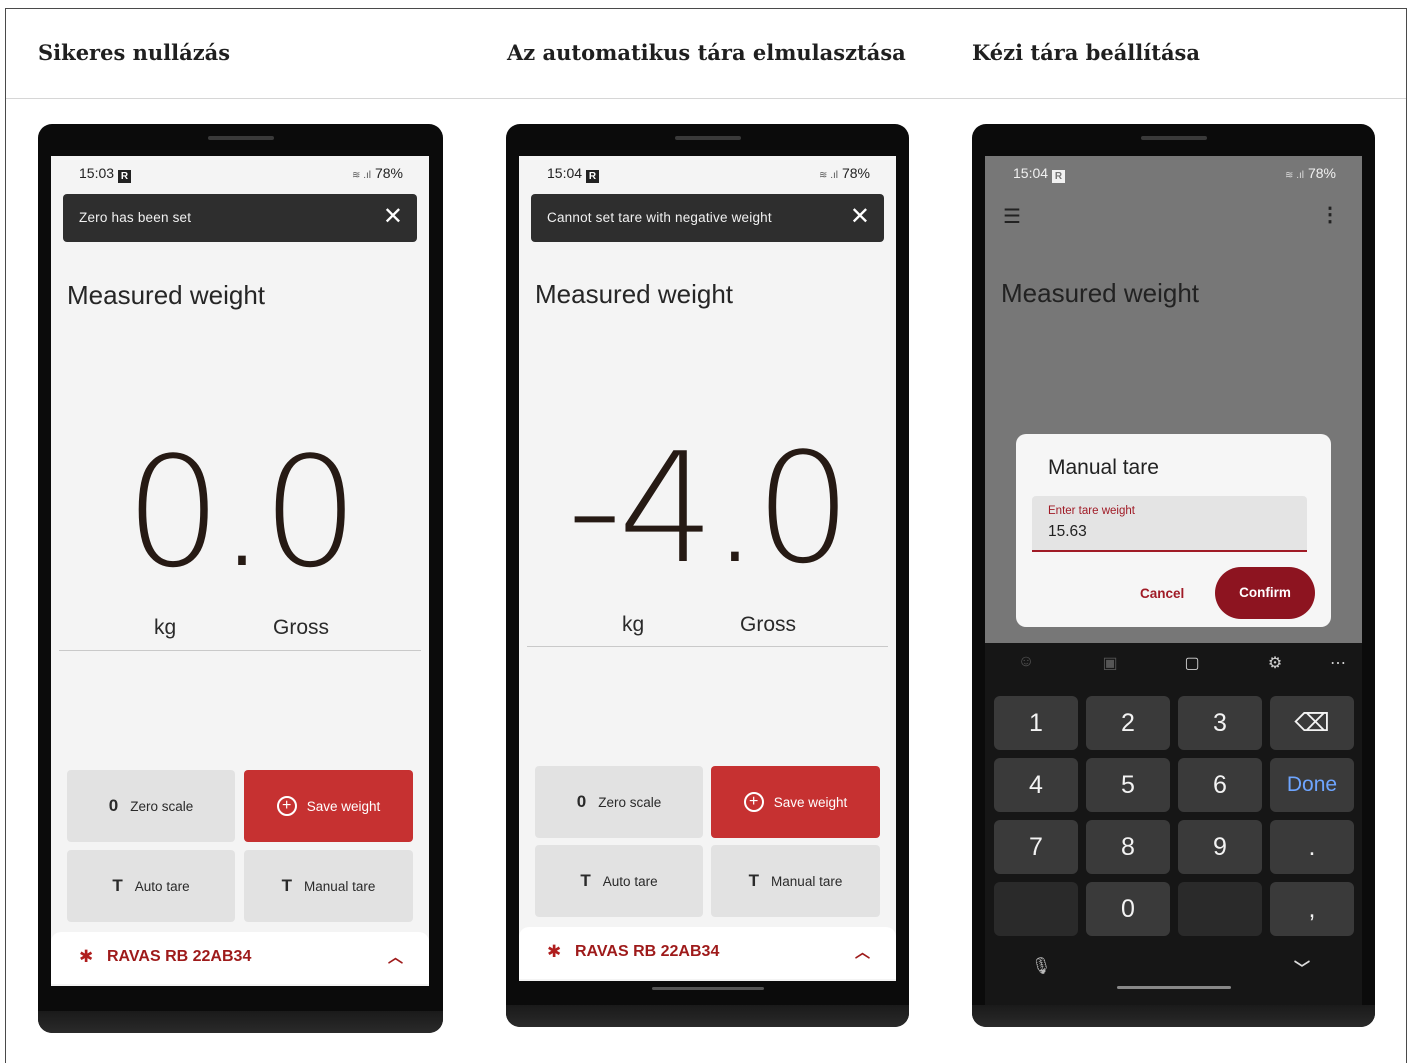 The image size is (1412, 1063). I want to click on key-9: 9, so click(1220, 847).